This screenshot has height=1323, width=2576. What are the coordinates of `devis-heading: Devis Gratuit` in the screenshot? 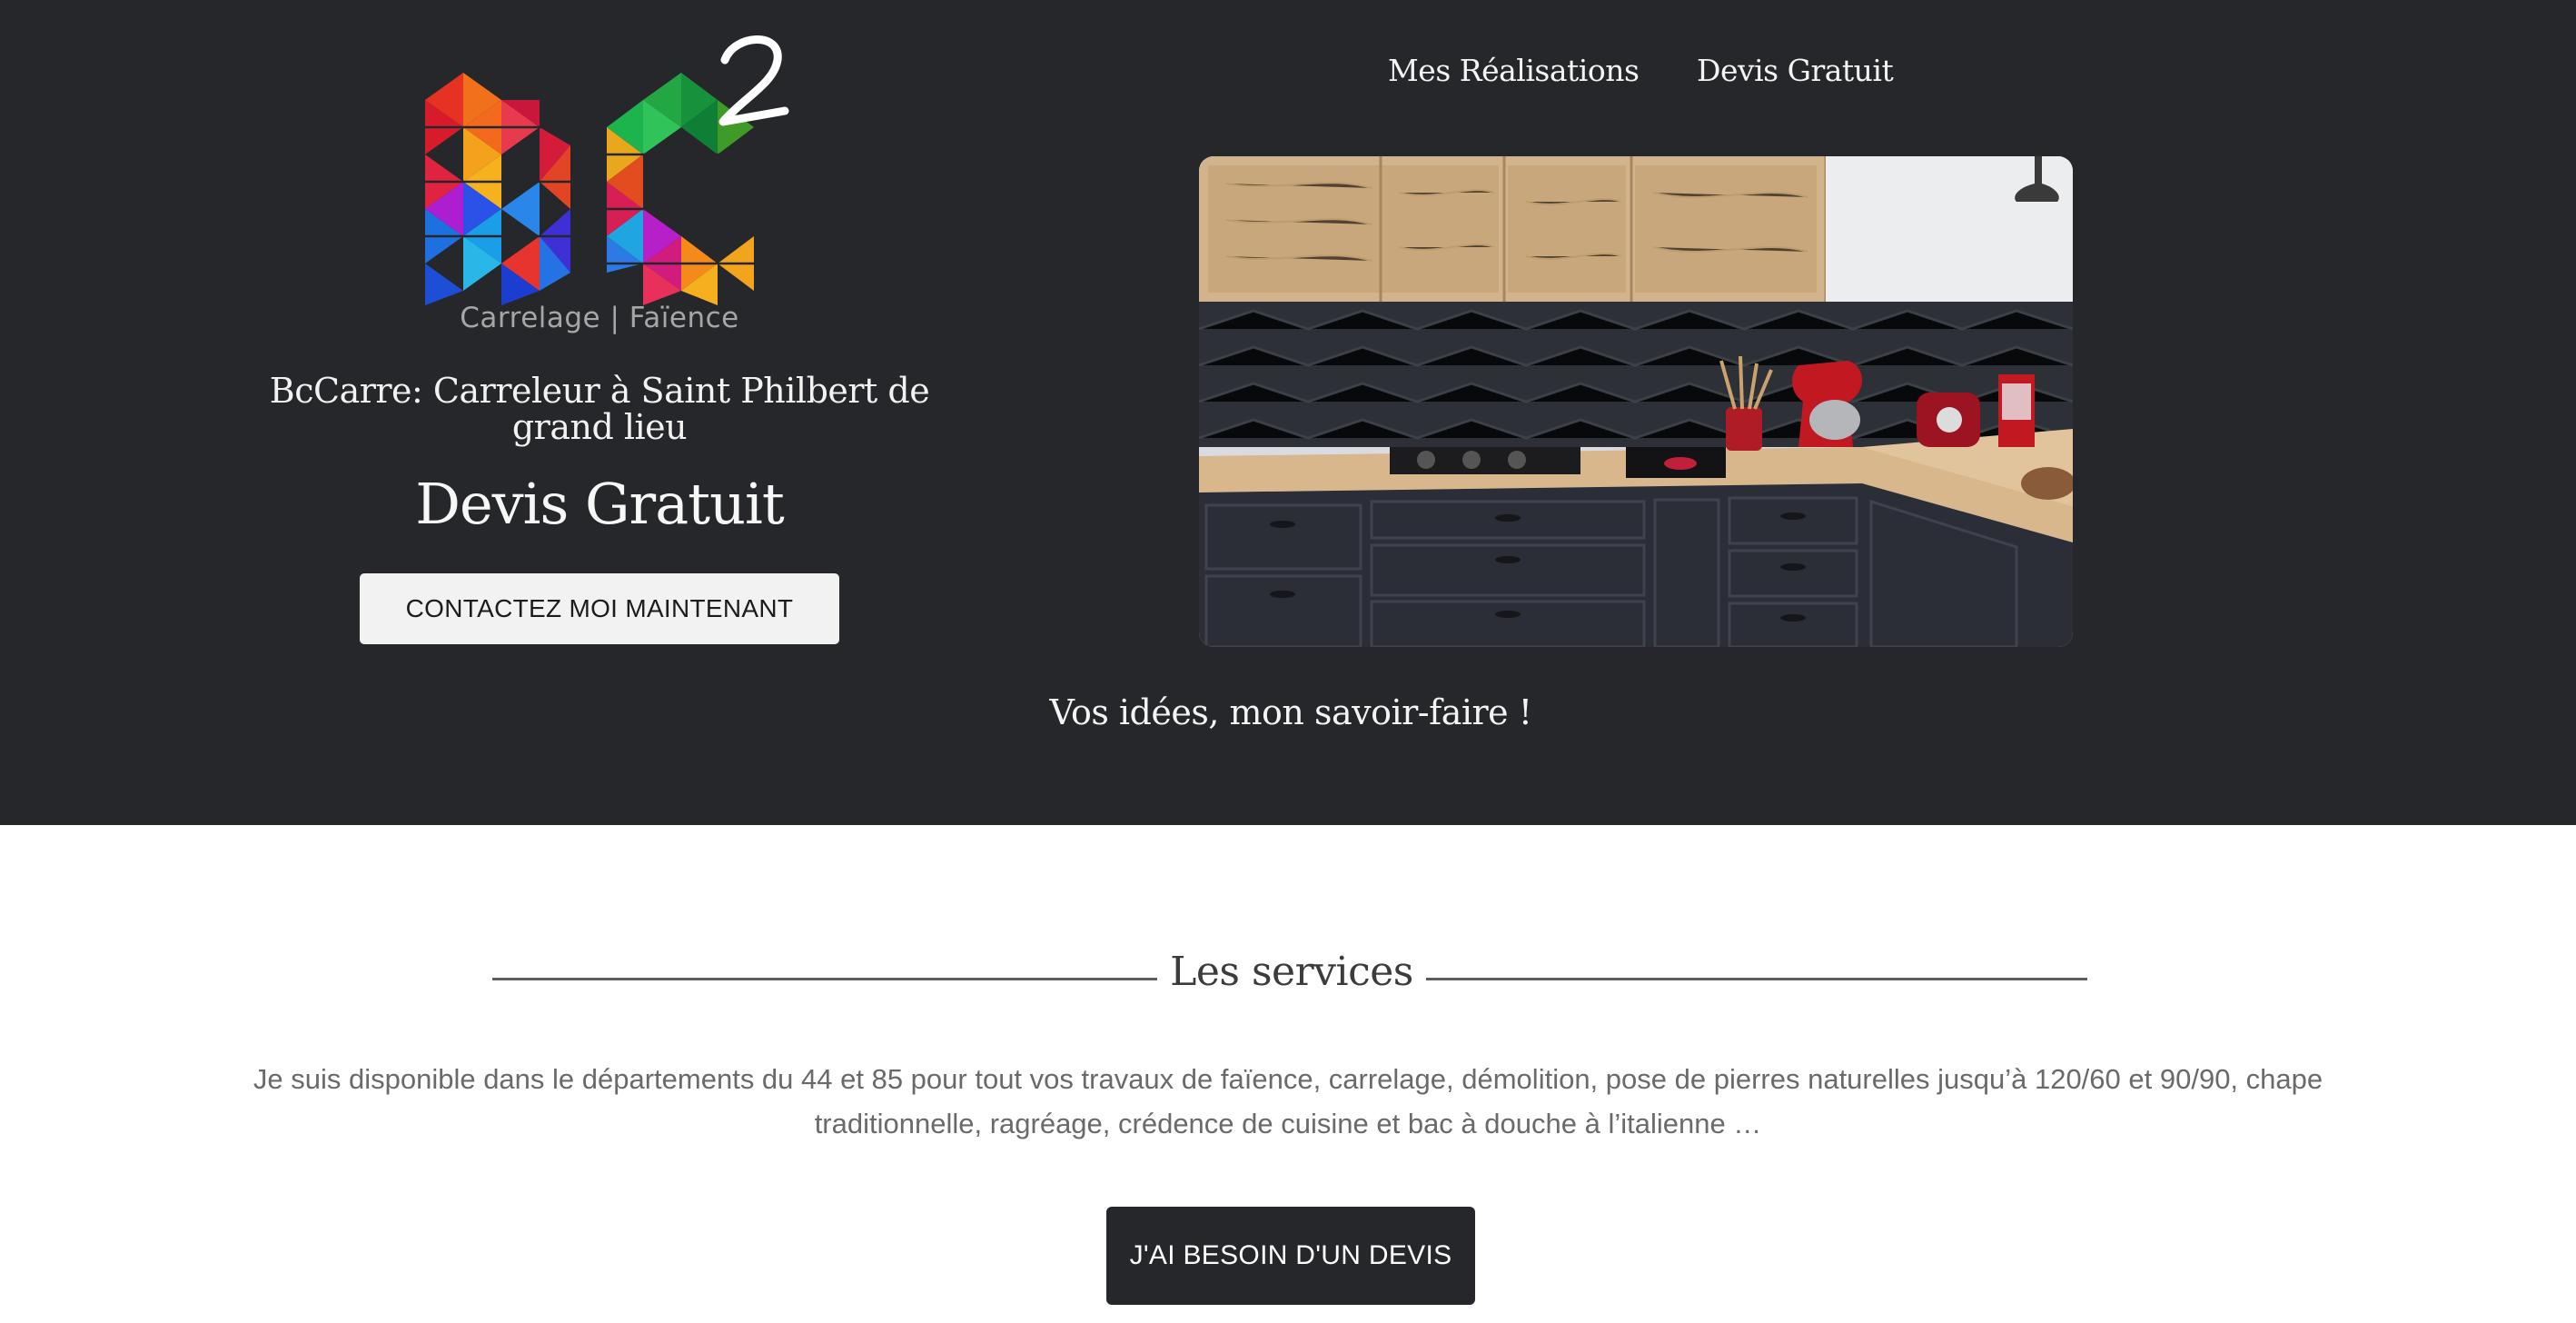 It's located at (600, 504).